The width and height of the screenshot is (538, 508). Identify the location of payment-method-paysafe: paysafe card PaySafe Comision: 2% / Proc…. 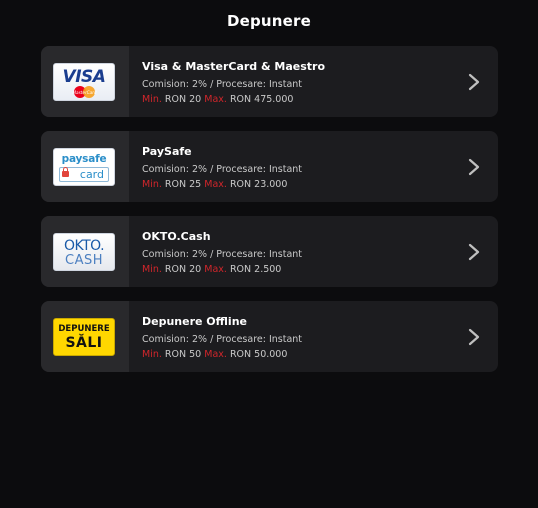
(269, 166).